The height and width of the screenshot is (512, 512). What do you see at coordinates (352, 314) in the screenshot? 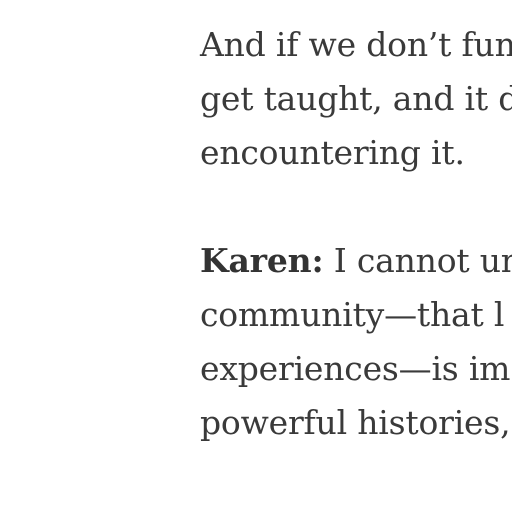
I see `text-line: community—that l` at bounding box center [352, 314].